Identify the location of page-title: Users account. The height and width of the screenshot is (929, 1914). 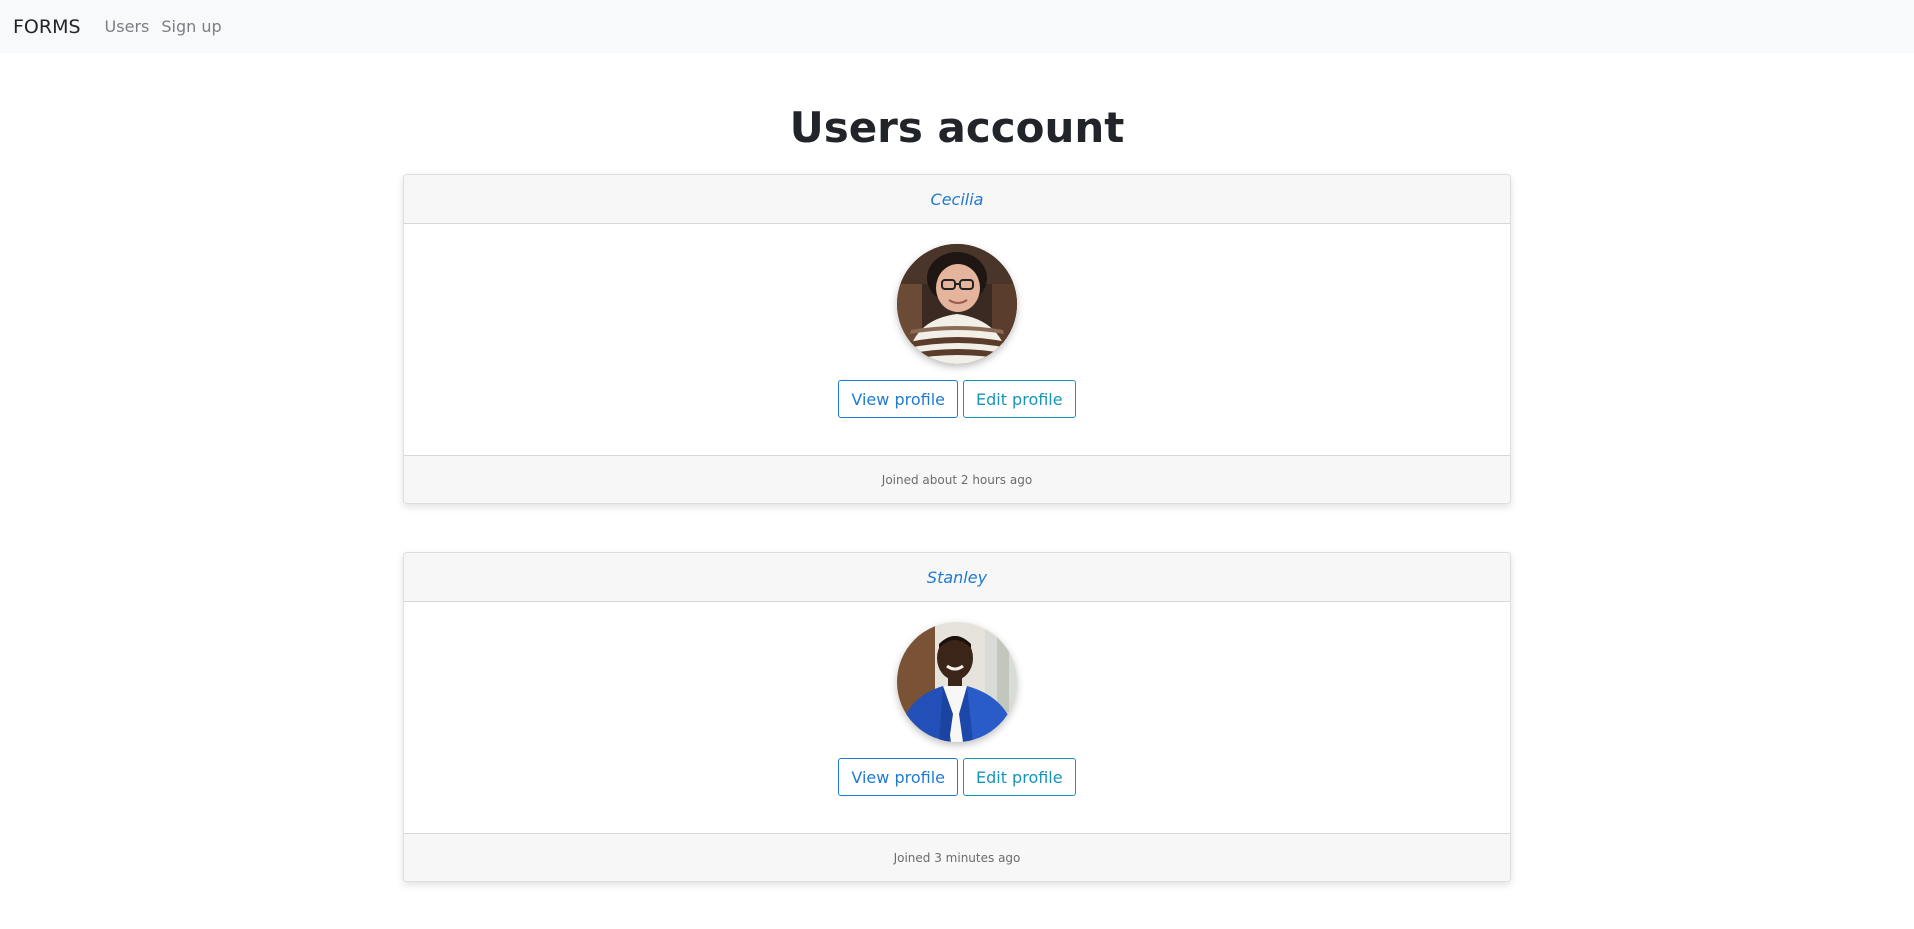
(957, 127).